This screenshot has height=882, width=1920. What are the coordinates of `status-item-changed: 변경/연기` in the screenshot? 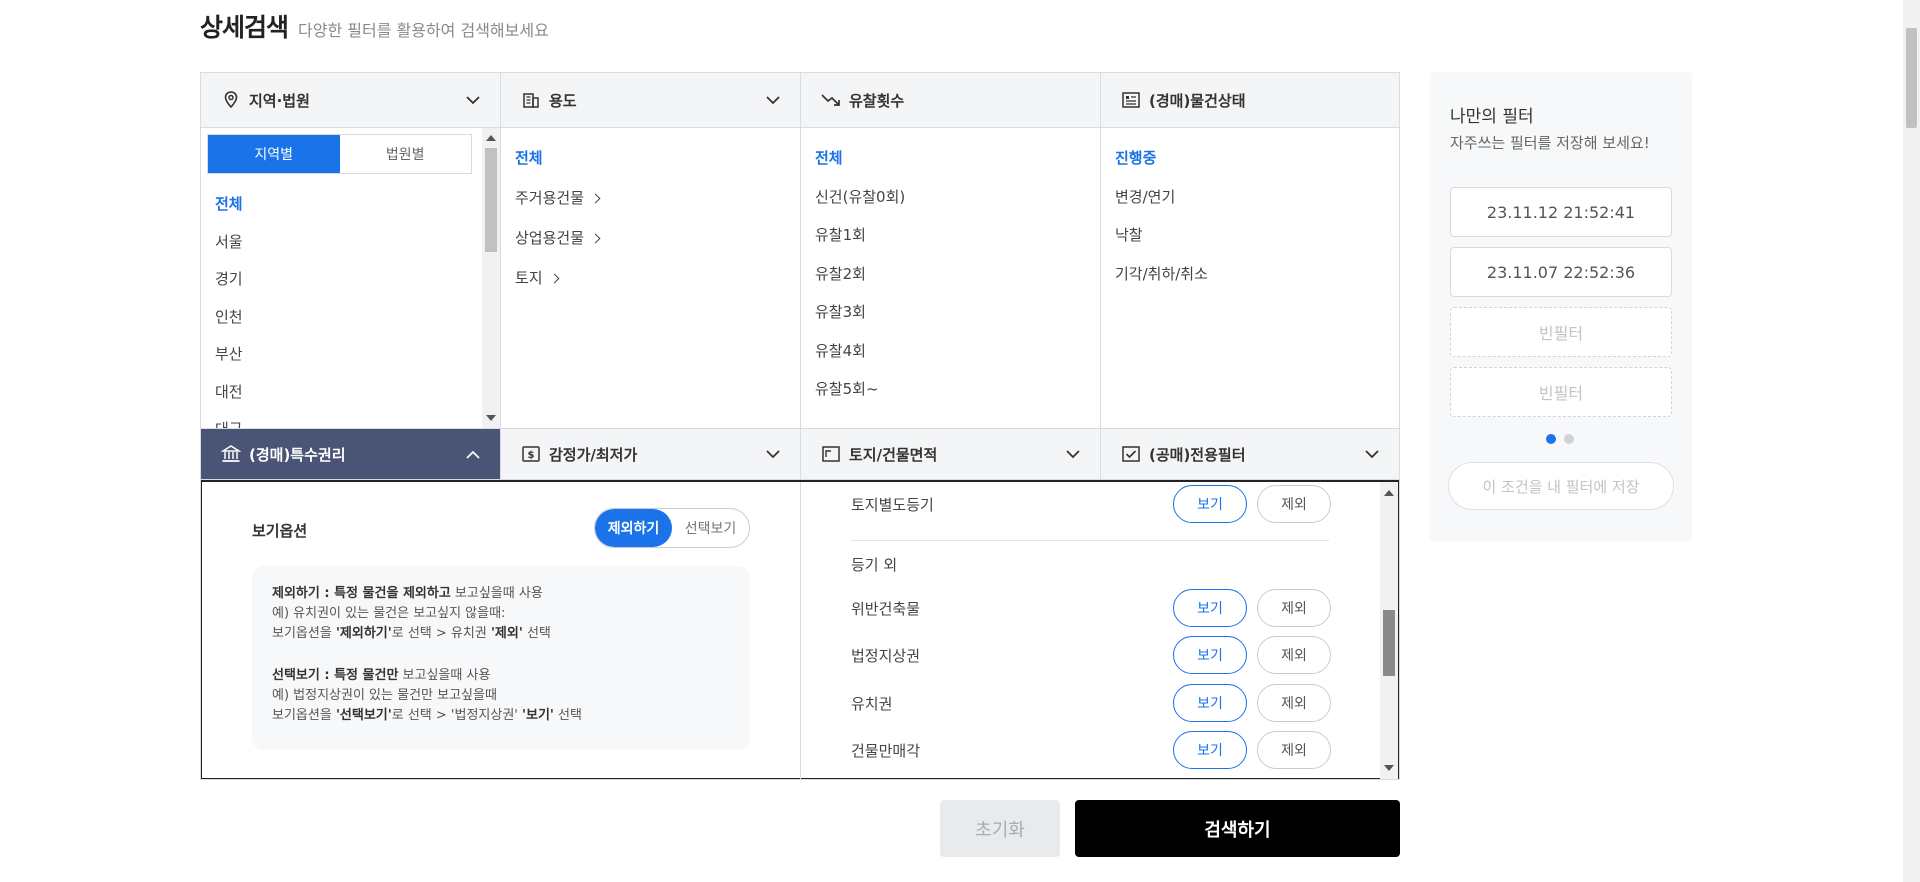 It's located at (1250, 204).